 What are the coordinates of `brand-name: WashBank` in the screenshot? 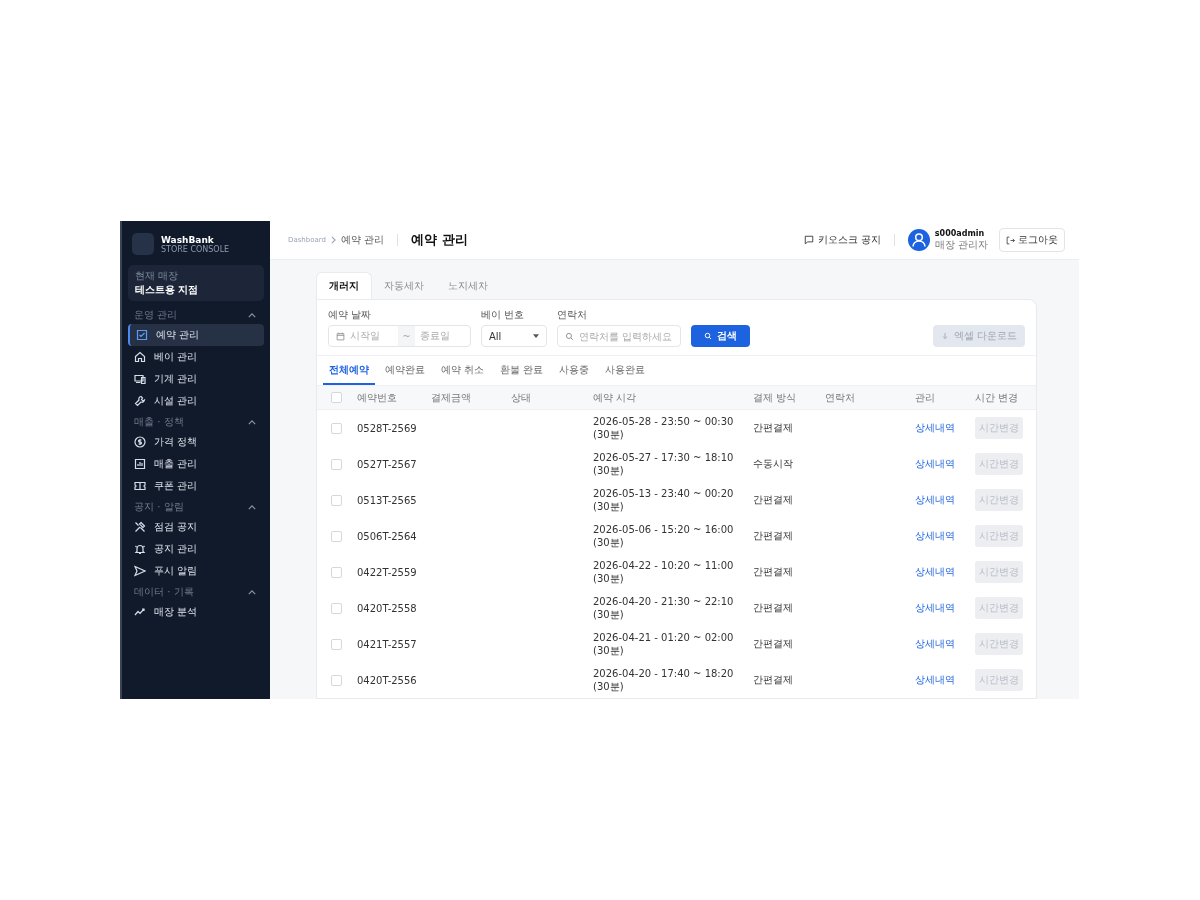 It's located at (188, 239).